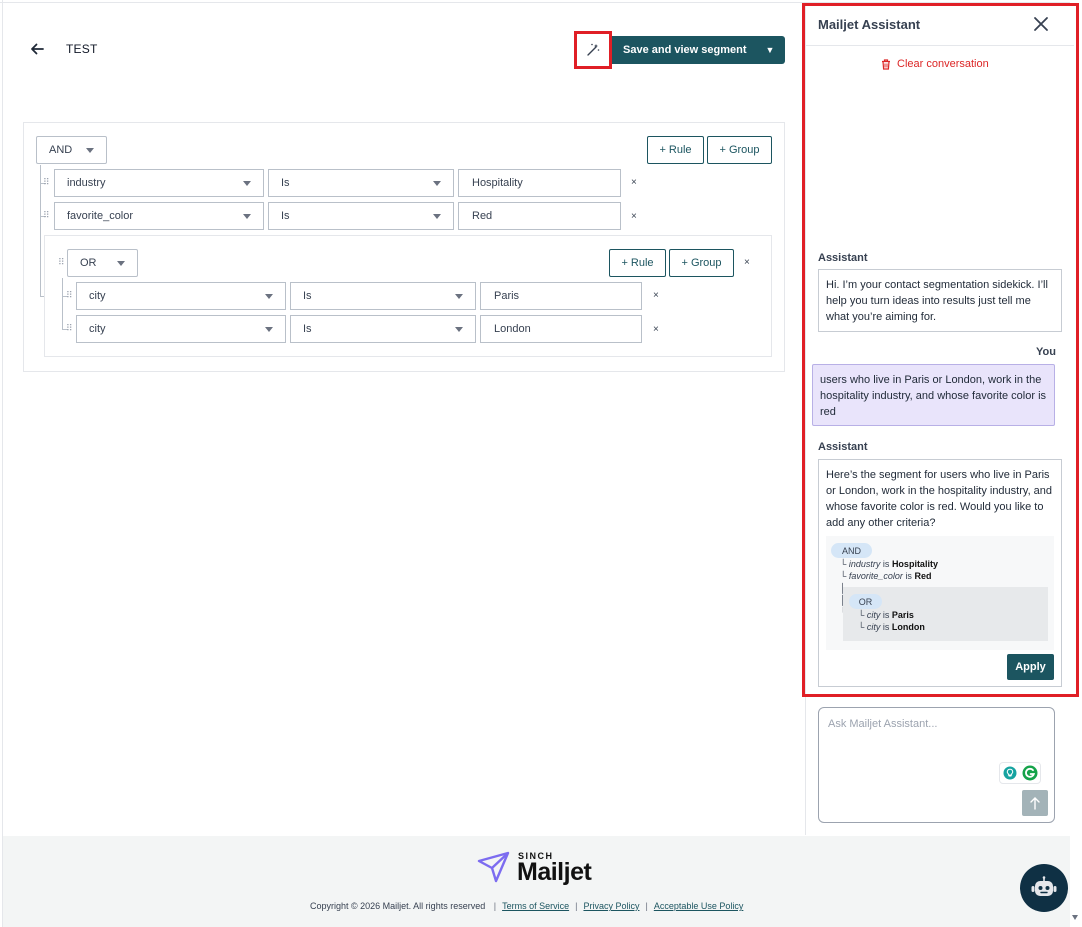  I want to click on add-group-button: + Group, so click(739, 150).